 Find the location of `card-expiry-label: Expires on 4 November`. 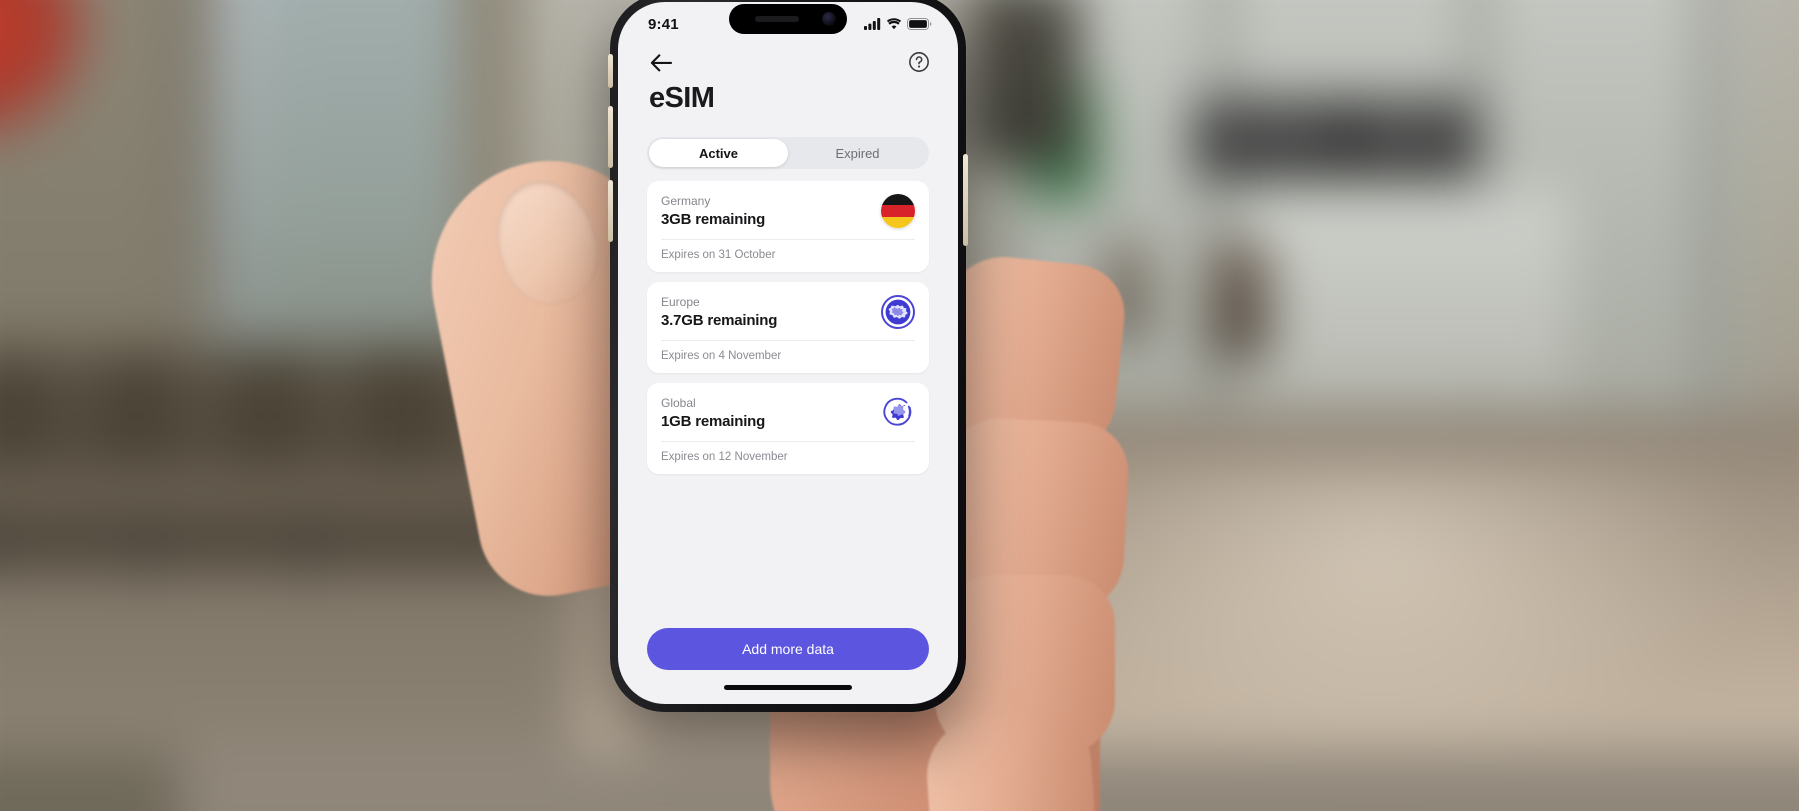

card-expiry-label: Expires on 4 November is located at coordinates (721, 356).